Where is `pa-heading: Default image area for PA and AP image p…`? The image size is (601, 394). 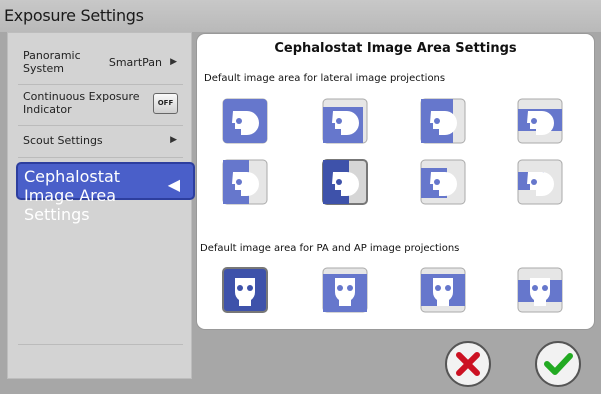 pa-heading: Default image area for PA and AP image p… is located at coordinates (330, 248).